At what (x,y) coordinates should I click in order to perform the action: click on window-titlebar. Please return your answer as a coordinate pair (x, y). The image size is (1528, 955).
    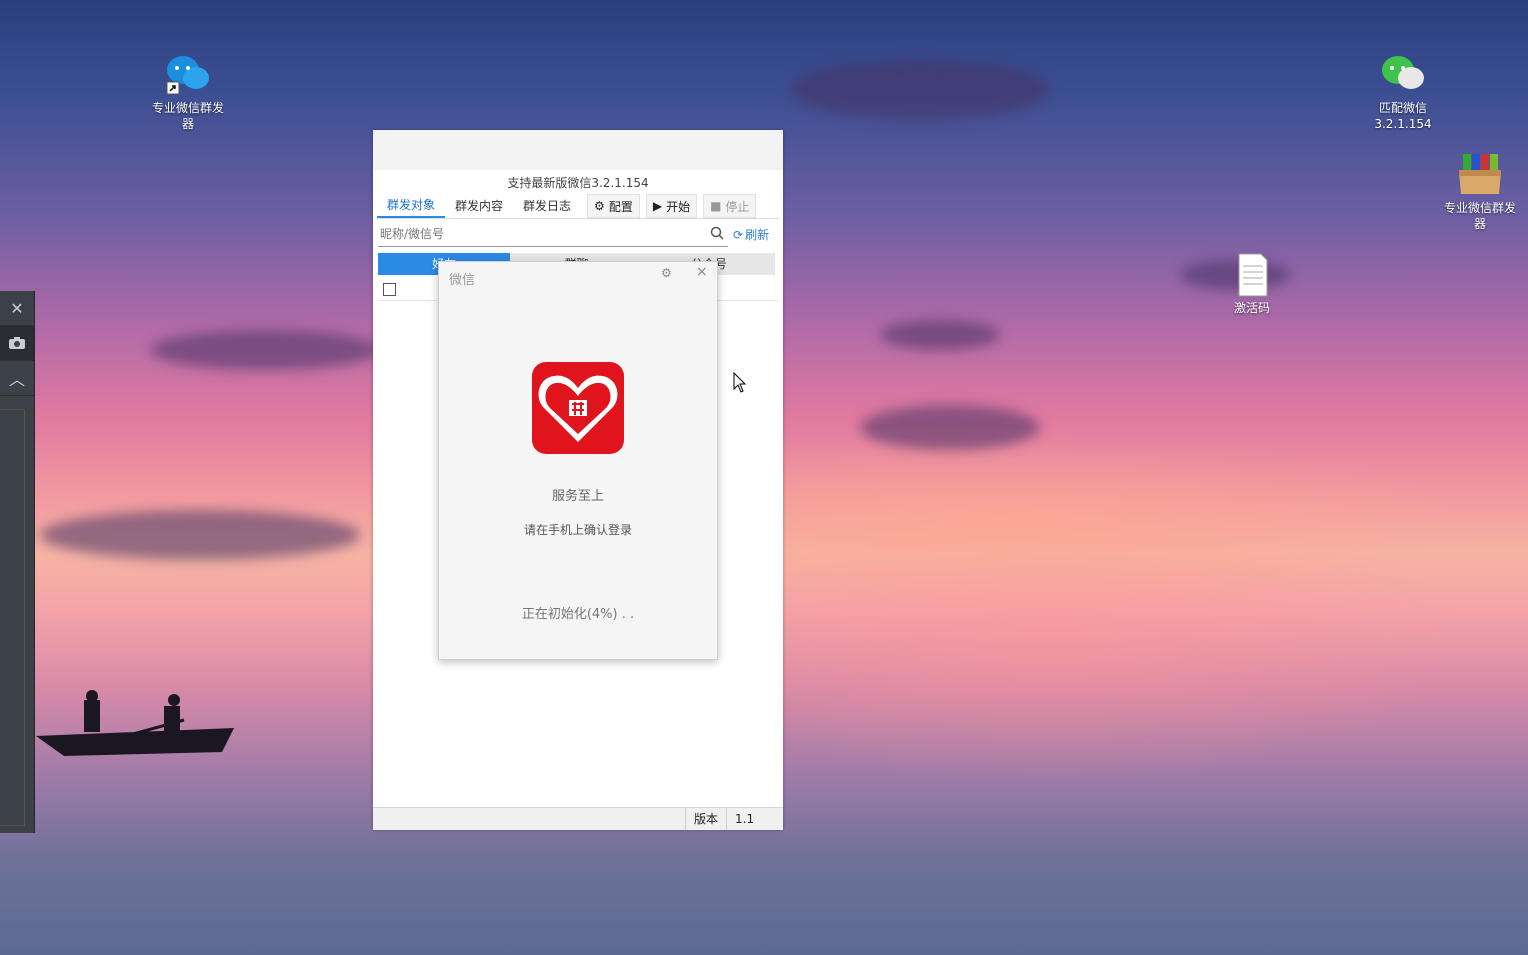
    Looking at the image, I should click on (578, 150).